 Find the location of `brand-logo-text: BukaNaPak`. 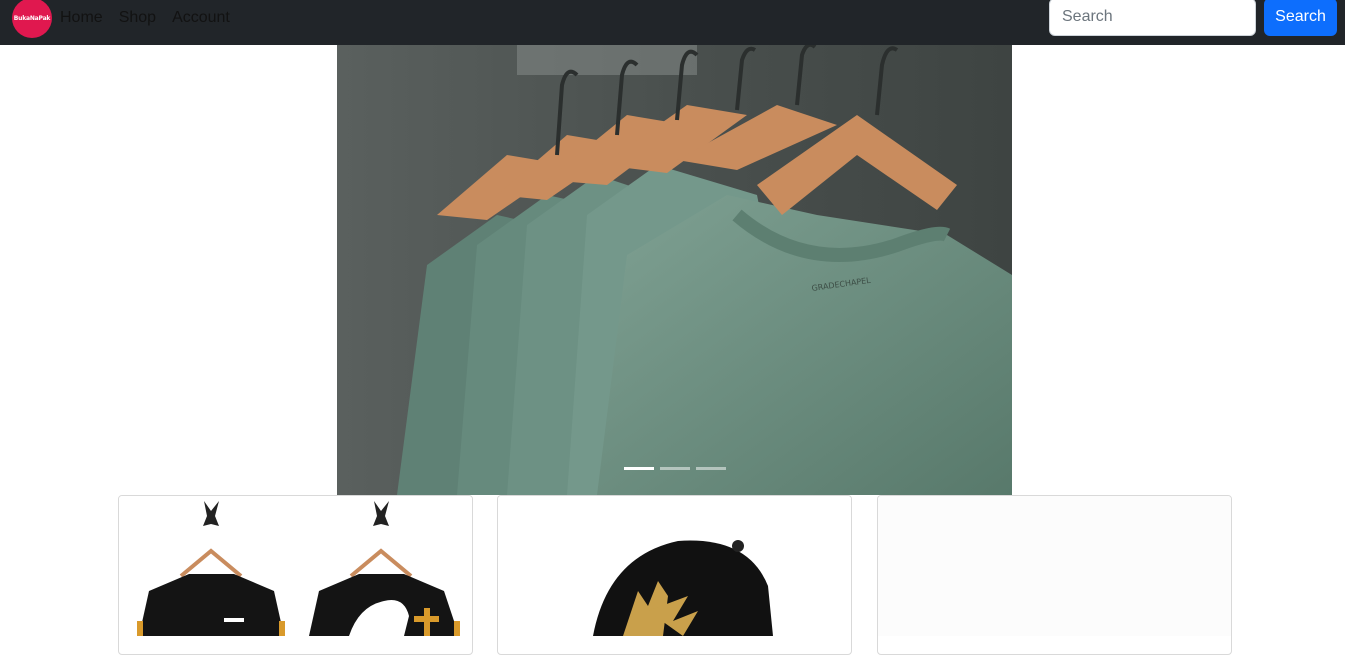

brand-logo-text: BukaNaPak is located at coordinates (32, 18).